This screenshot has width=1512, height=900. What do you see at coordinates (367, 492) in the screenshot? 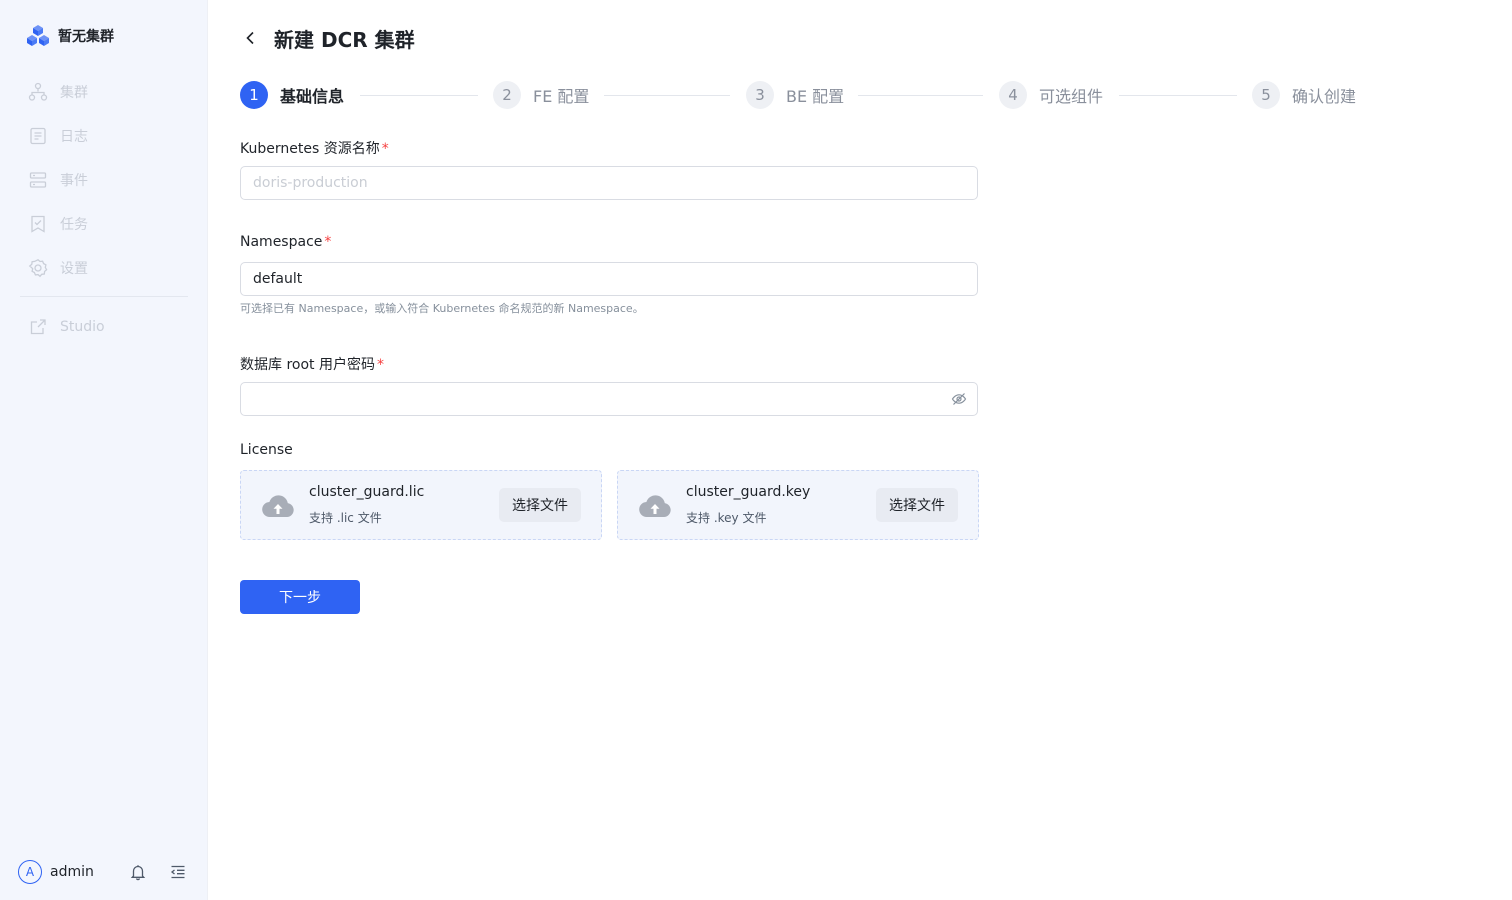
I see `license-file-name: cluster_guard.lic` at bounding box center [367, 492].